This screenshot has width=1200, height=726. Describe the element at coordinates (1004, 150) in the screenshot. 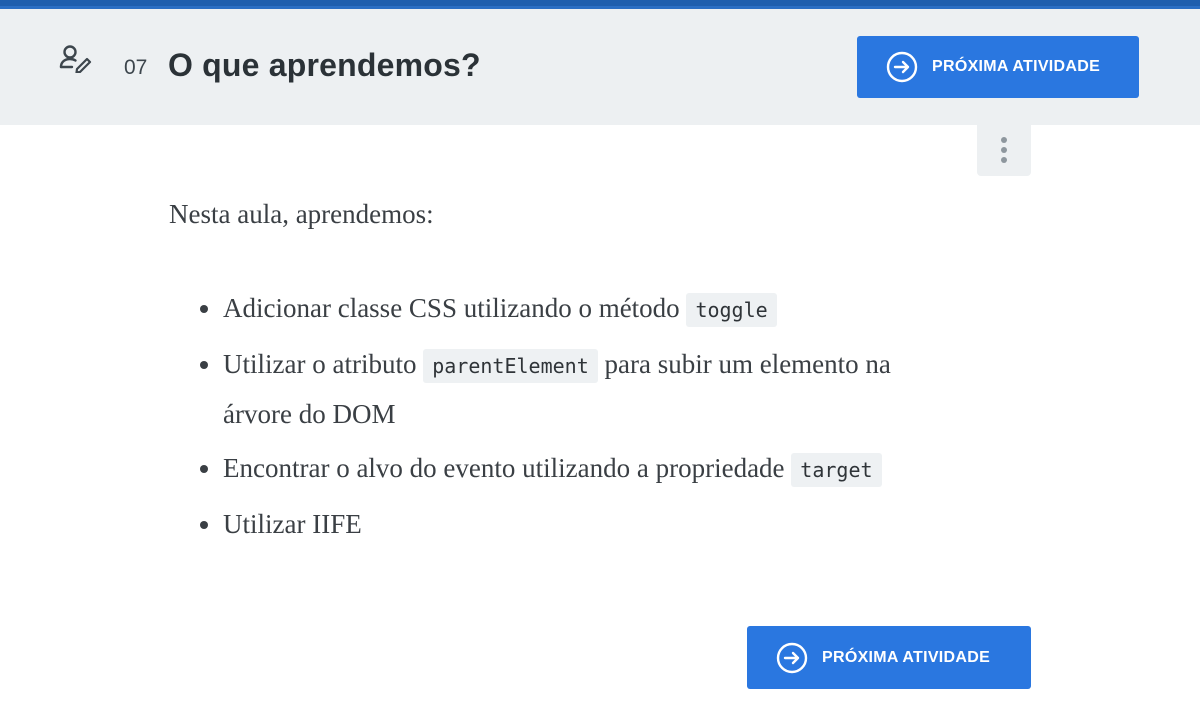

I see `more-options-button` at that location.